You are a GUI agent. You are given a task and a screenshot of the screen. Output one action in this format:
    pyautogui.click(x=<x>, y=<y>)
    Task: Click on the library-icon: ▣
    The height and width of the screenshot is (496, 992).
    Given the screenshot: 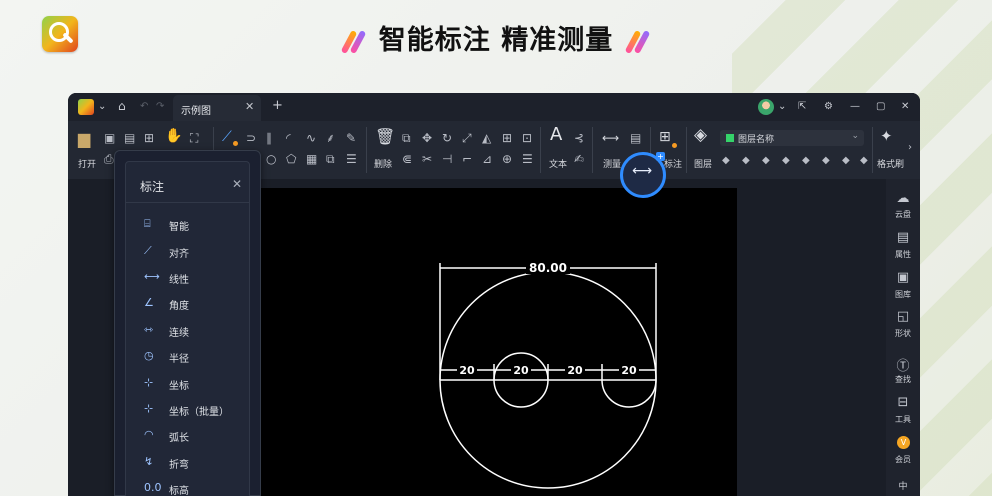 What is the action you would take?
    pyautogui.click(x=903, y=277)
    